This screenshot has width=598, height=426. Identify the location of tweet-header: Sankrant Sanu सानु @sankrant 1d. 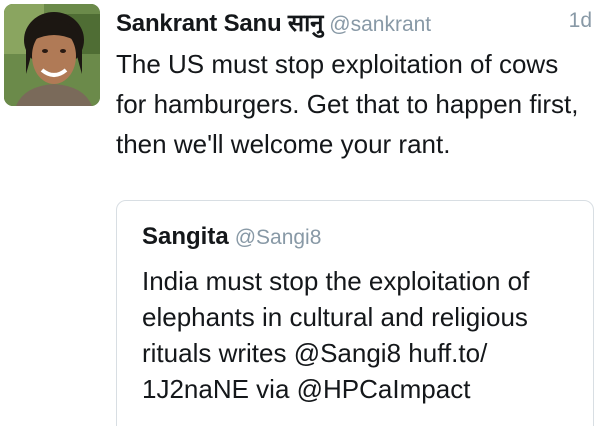
(357, 23).